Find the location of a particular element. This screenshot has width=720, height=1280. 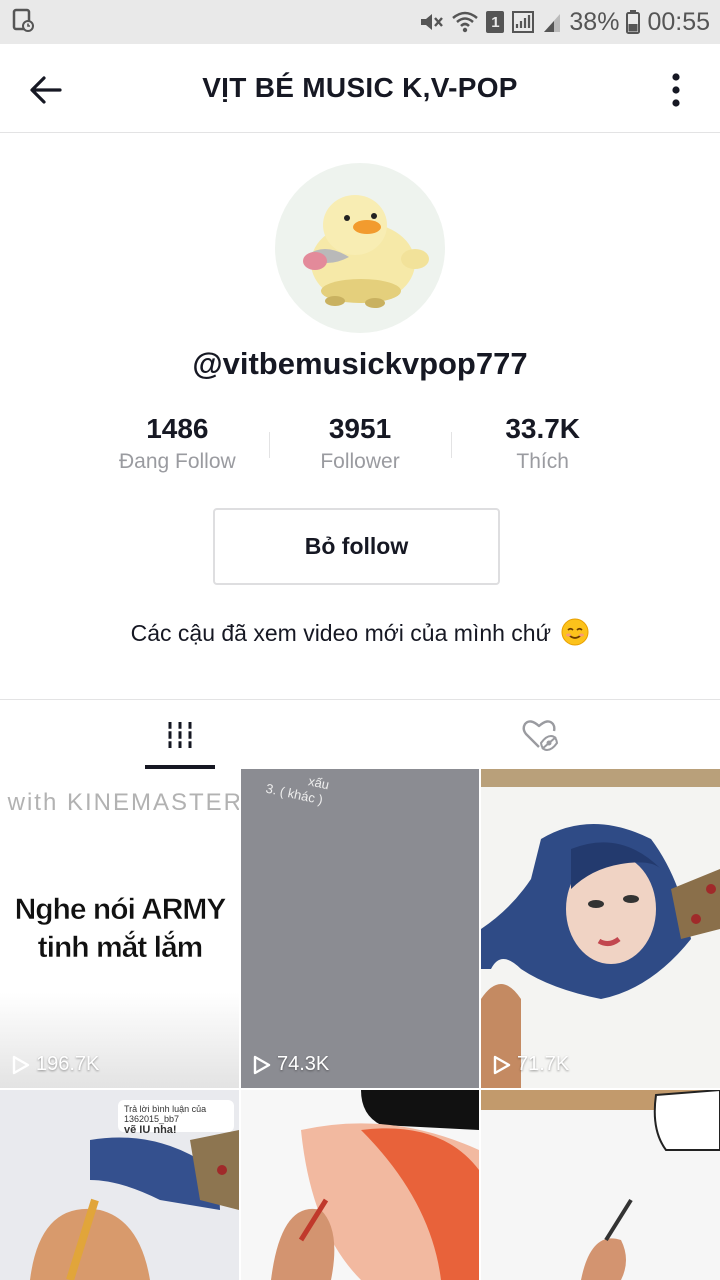

view-count: 196.7K is located at coordinates (55, 1064).